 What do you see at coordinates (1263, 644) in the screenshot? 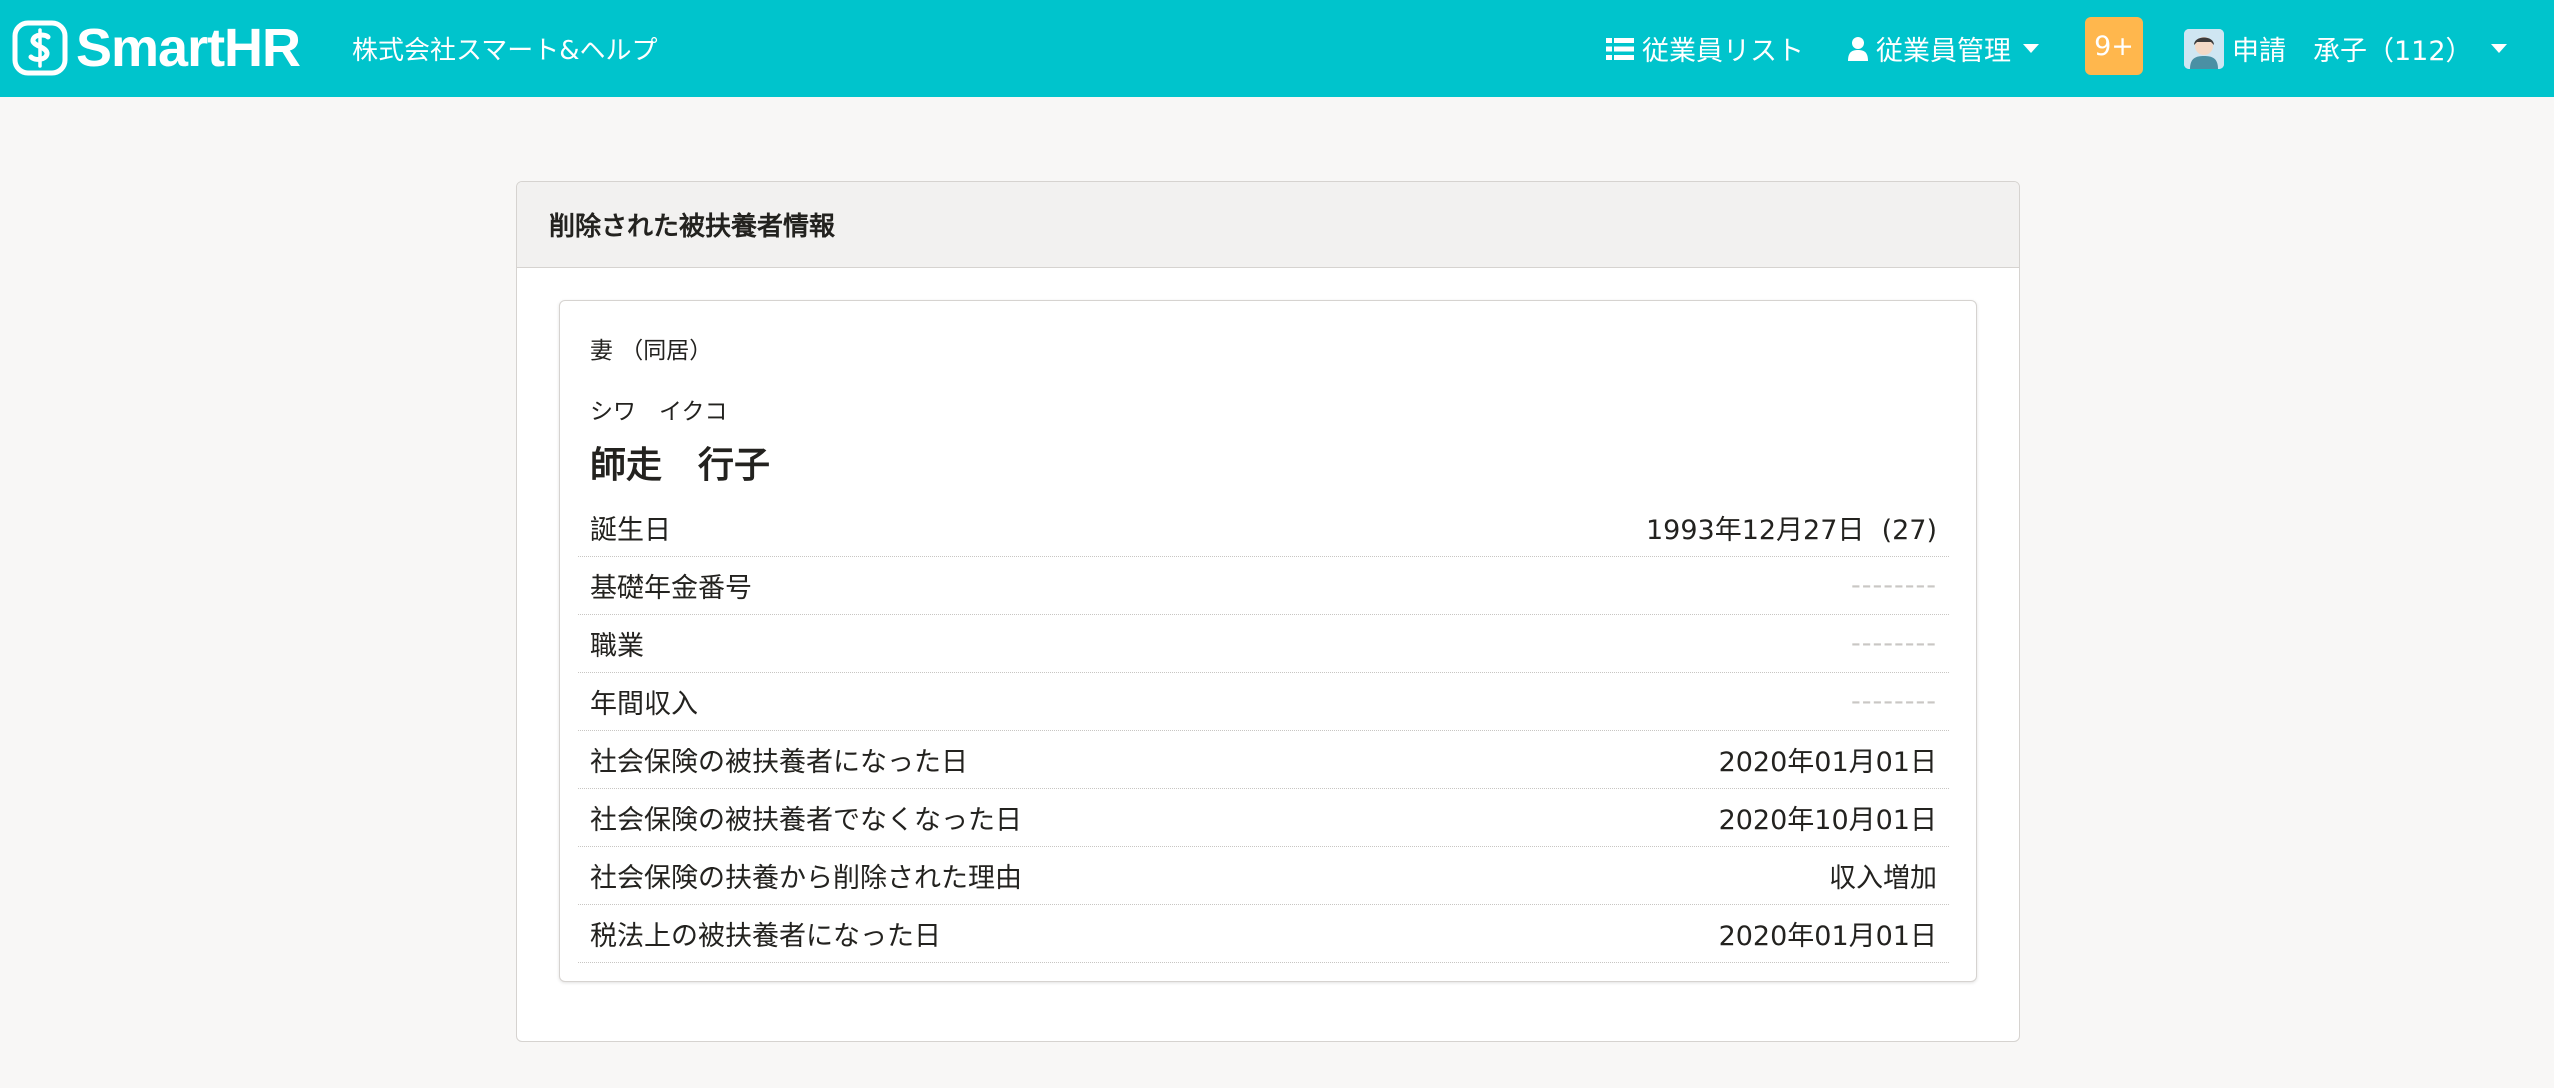
I see `detail-row-occupation: 職業 --------` at bounding box center [1263, 644].